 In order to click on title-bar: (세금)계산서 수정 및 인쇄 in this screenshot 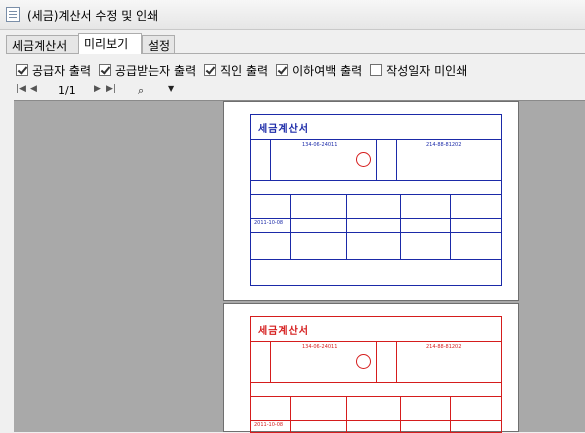, I will do `click(292, 15)`.